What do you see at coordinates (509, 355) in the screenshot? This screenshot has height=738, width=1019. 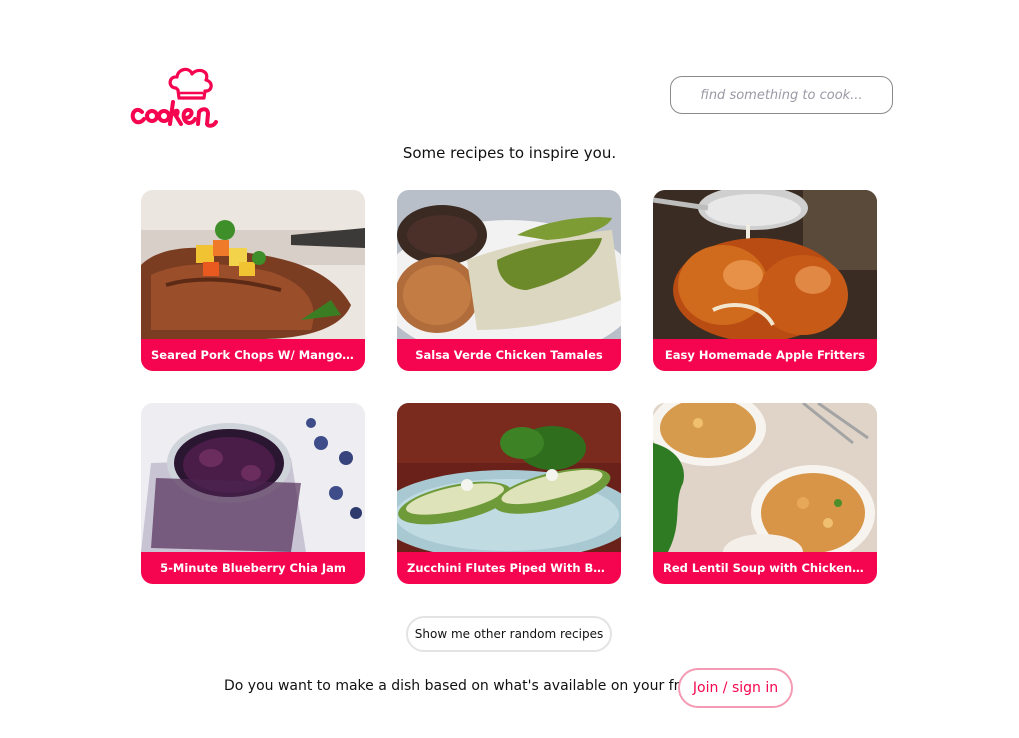 I see `recipe-title: Salsa Verde Chicken Tamales` at bounding box center [509, 355].